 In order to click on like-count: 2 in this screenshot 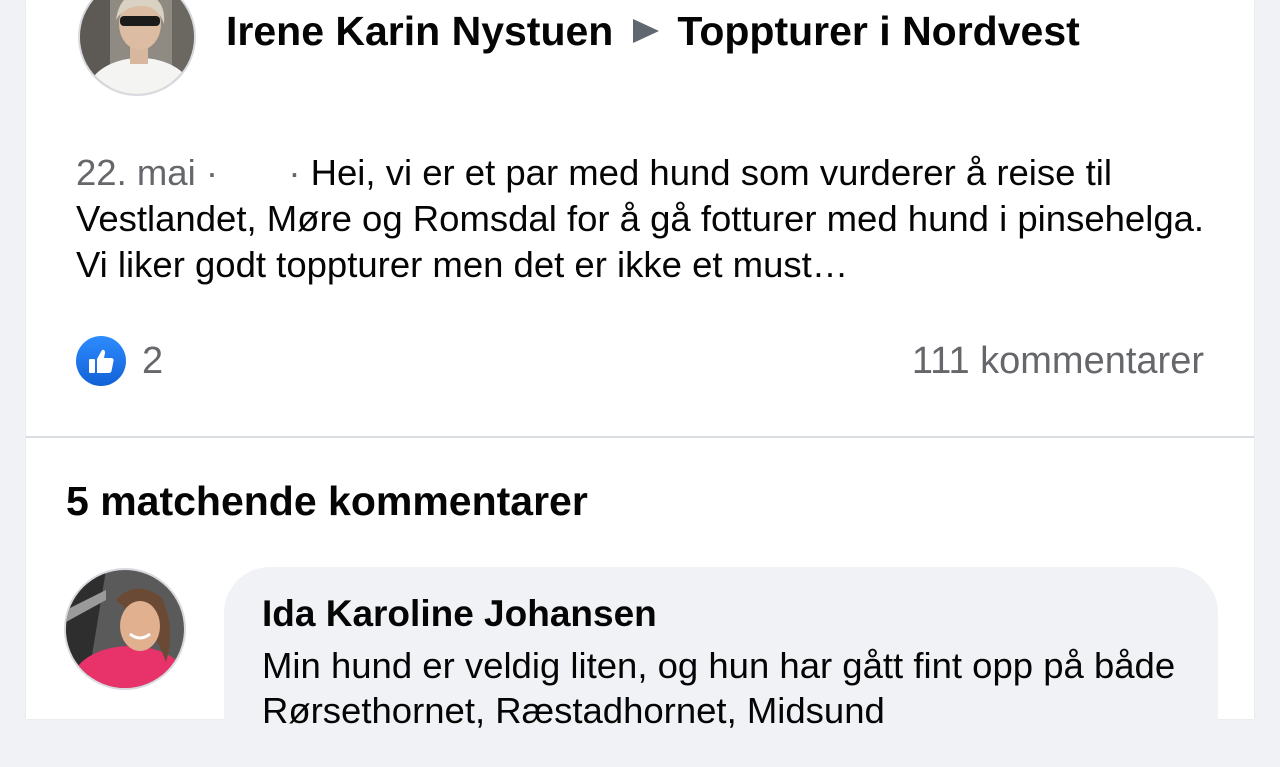, I will do `click(153, 360)`.